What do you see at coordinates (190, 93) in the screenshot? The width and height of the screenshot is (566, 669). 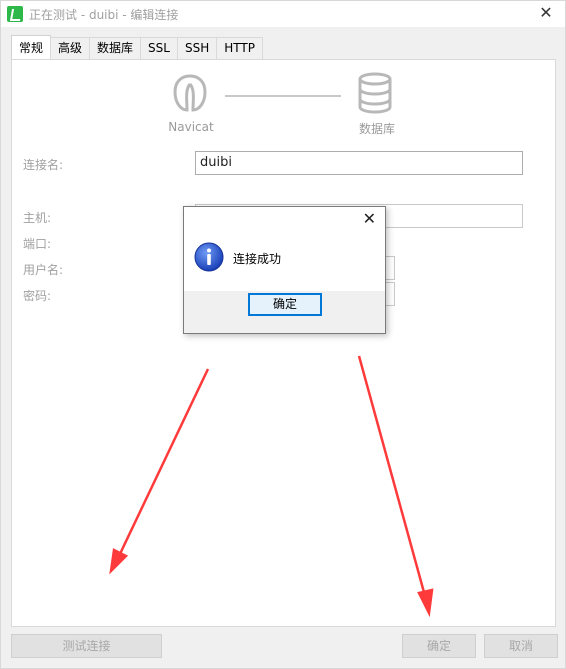 I see `navicat-logo-icon` at bounding box center [190, 93].